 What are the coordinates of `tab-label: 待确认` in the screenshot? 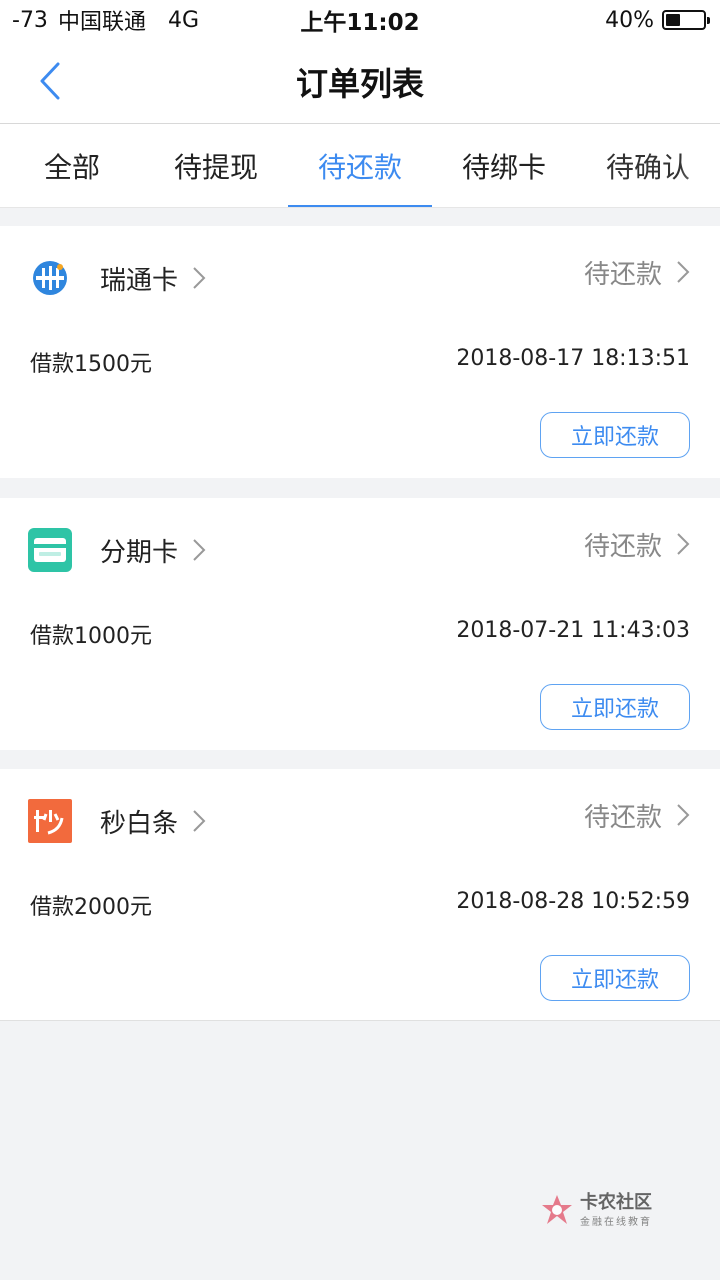 It's located at (647, 167).